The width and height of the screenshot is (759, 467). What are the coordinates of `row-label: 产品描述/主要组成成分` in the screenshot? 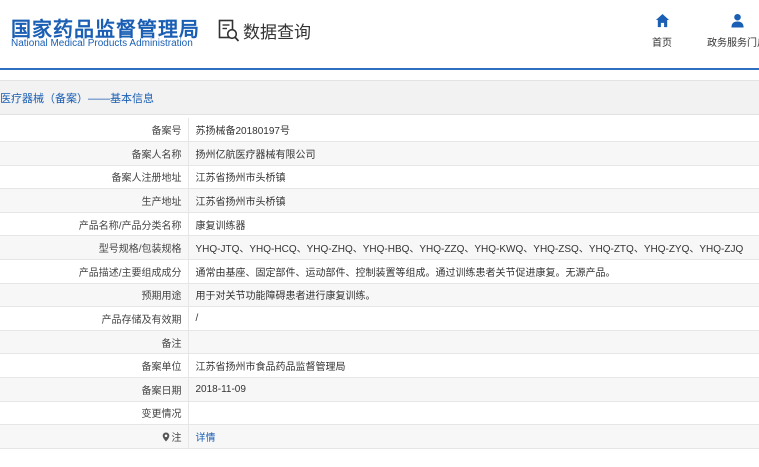 It's located at (94, 271).